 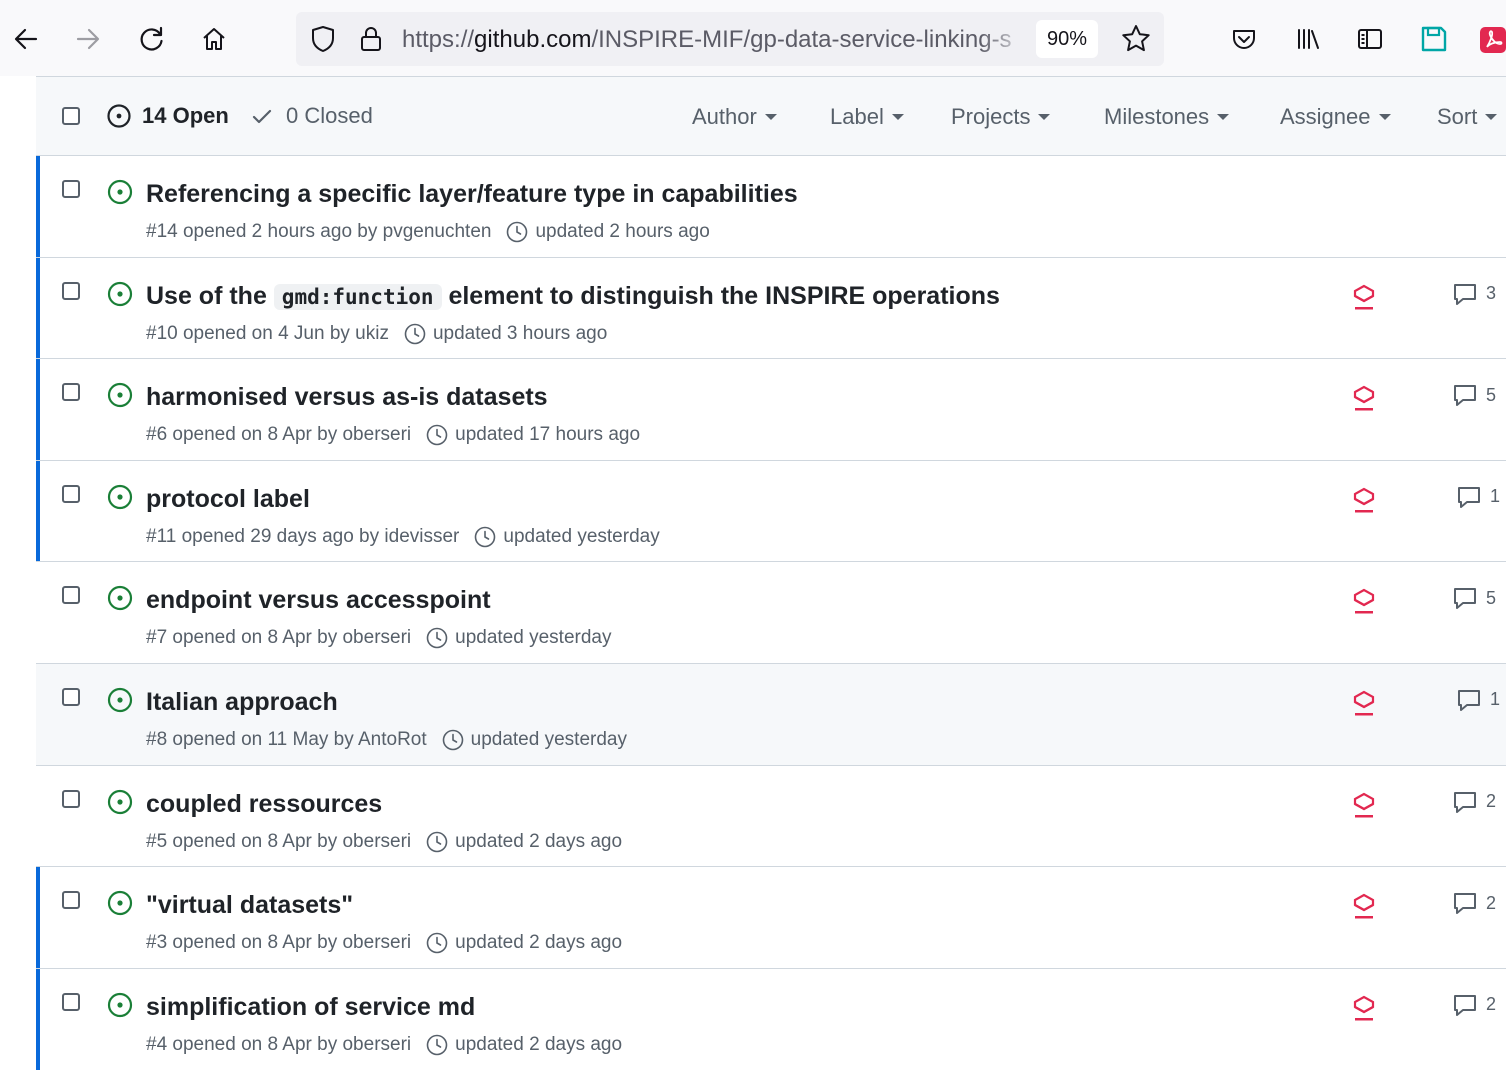 I want to click on sort-filter: Sort, so click(x=1467, y=117).